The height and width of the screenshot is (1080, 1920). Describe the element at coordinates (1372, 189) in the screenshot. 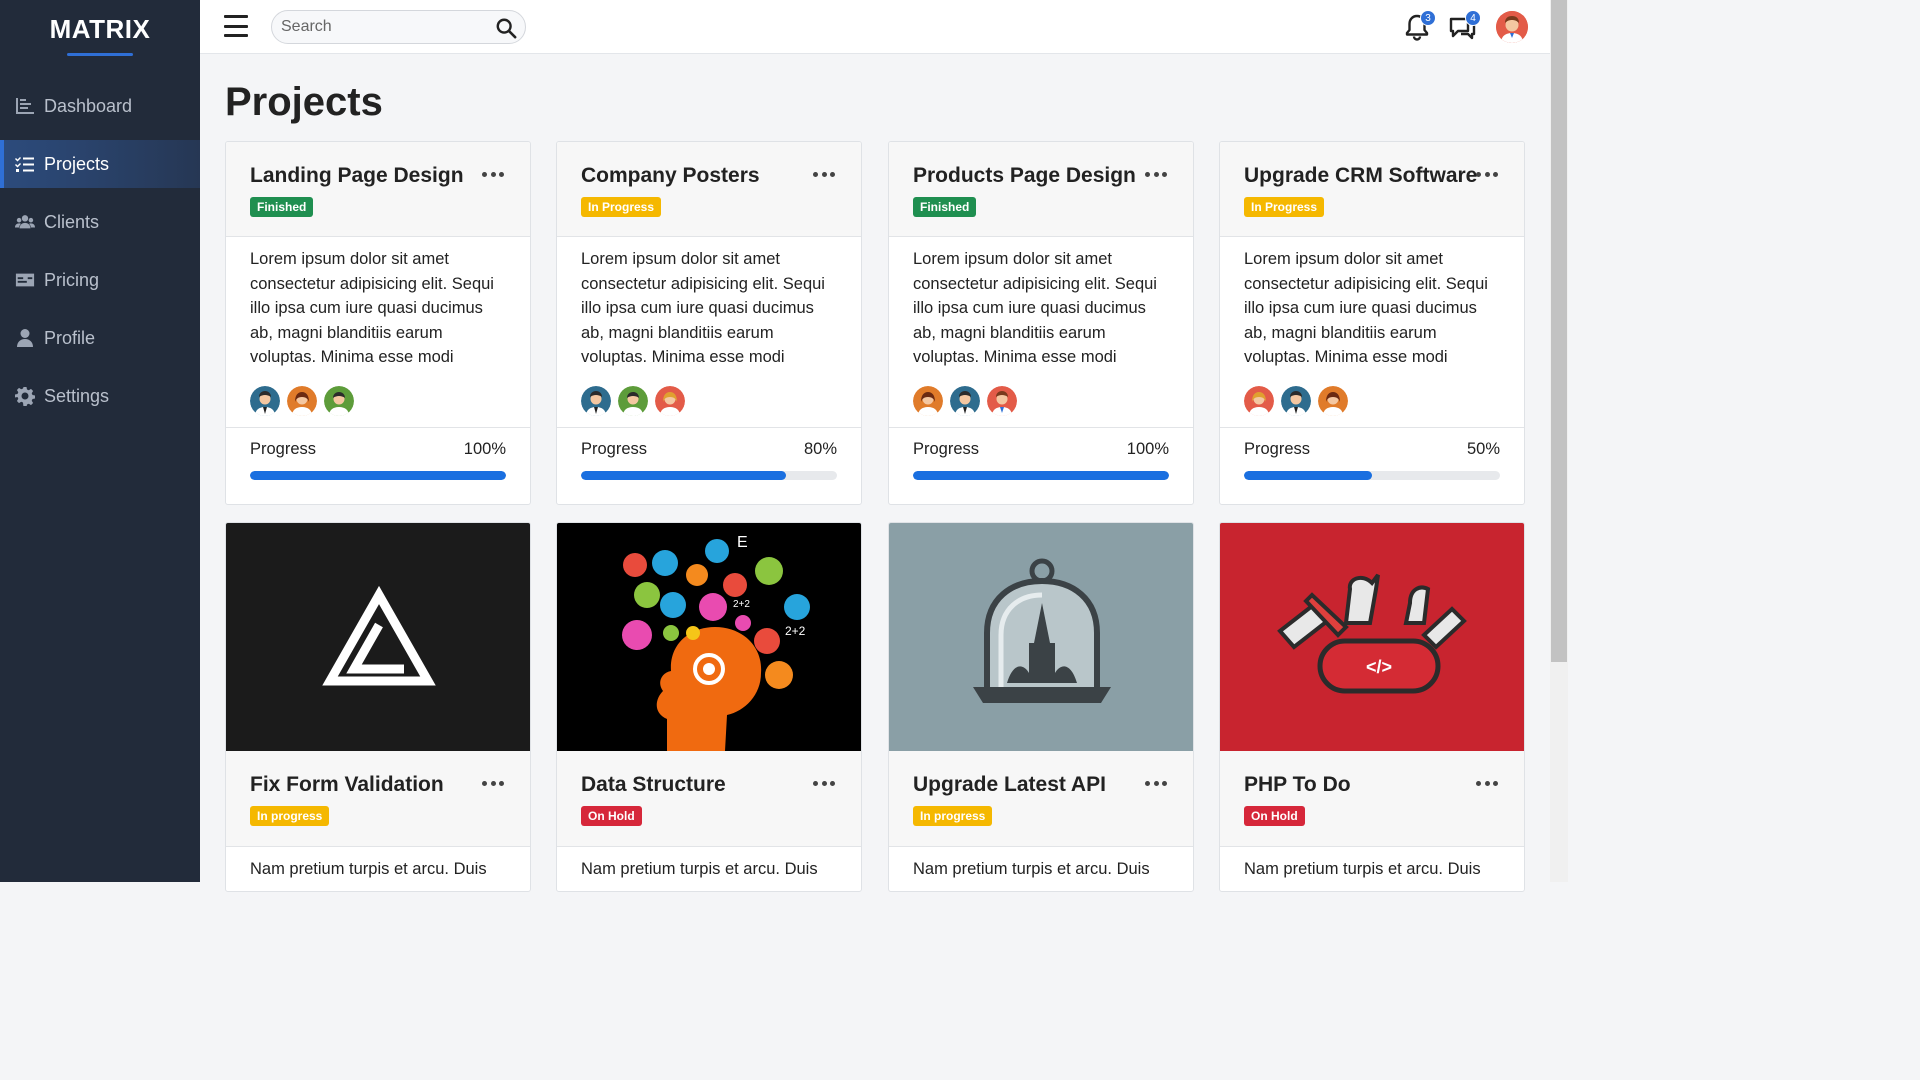

I see `card-header: Upgrade CRM Software In Progress` at that location.